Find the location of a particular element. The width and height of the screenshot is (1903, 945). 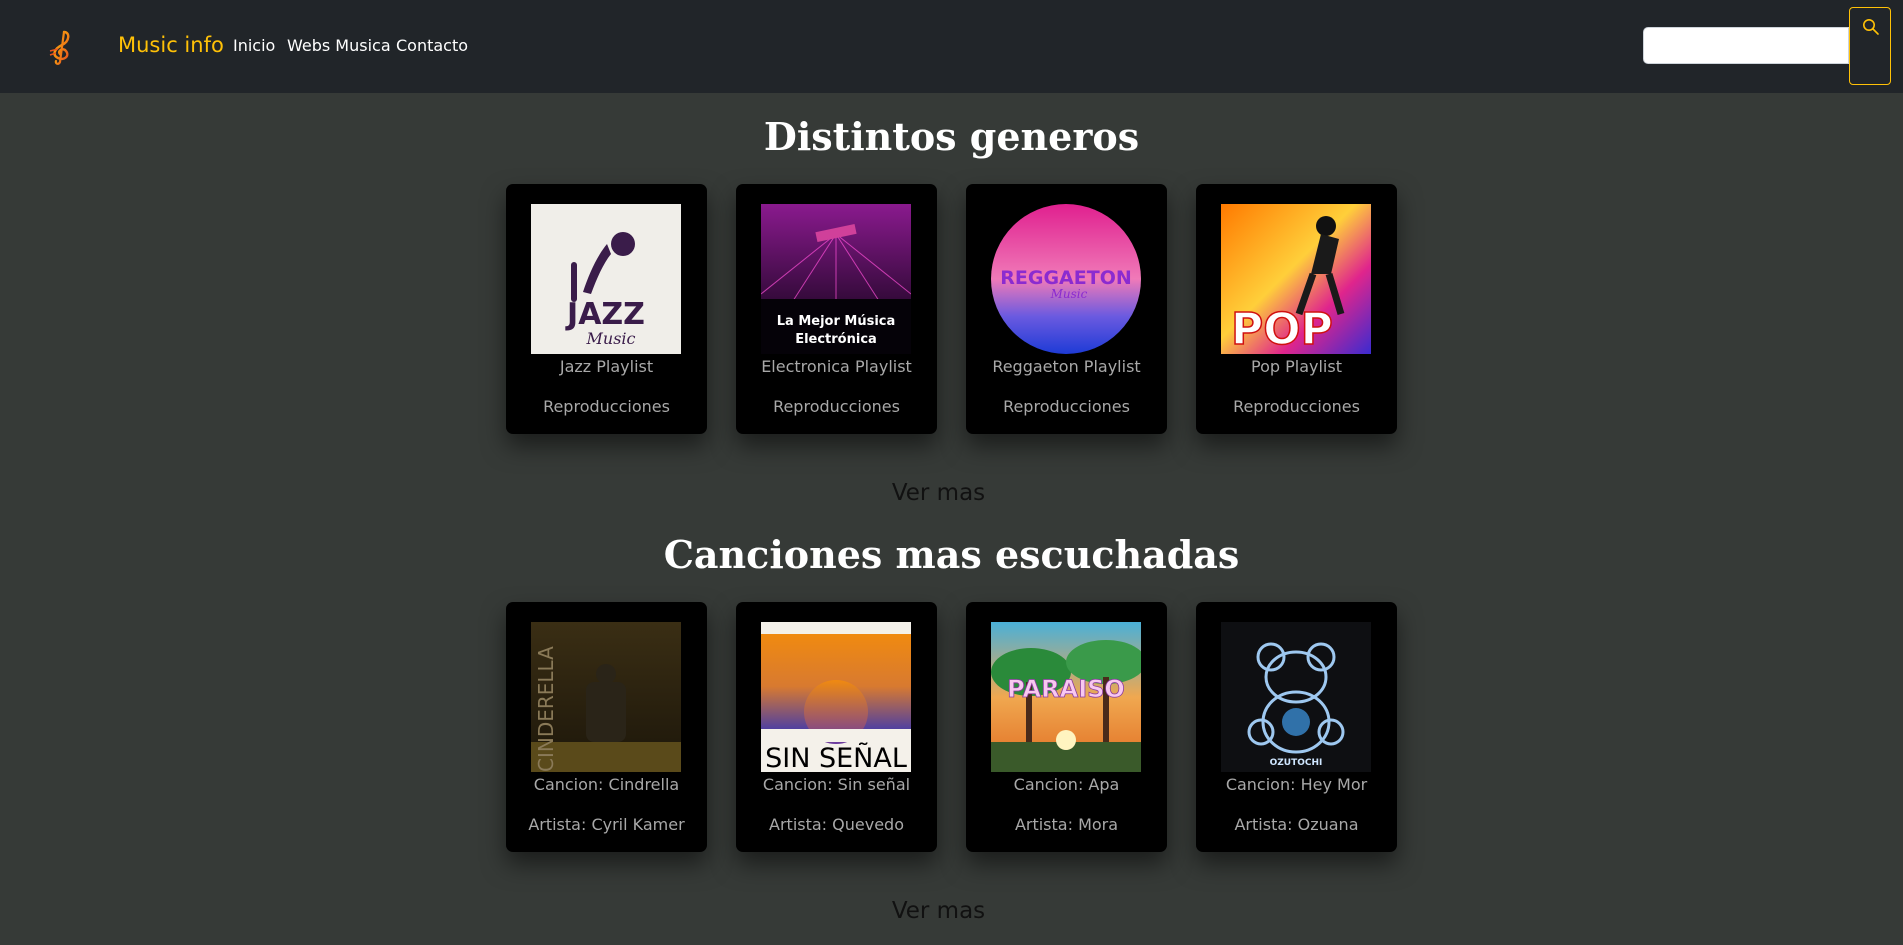

section-title-canciones: Canciones mas escuchadas is located at coordinates (951, 554).